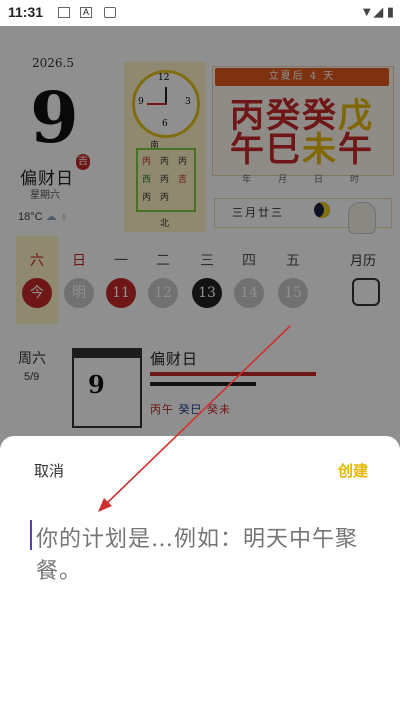  Describe the element at coordinates (201, 564) in the screenshot. I see `plan-input` at that location.